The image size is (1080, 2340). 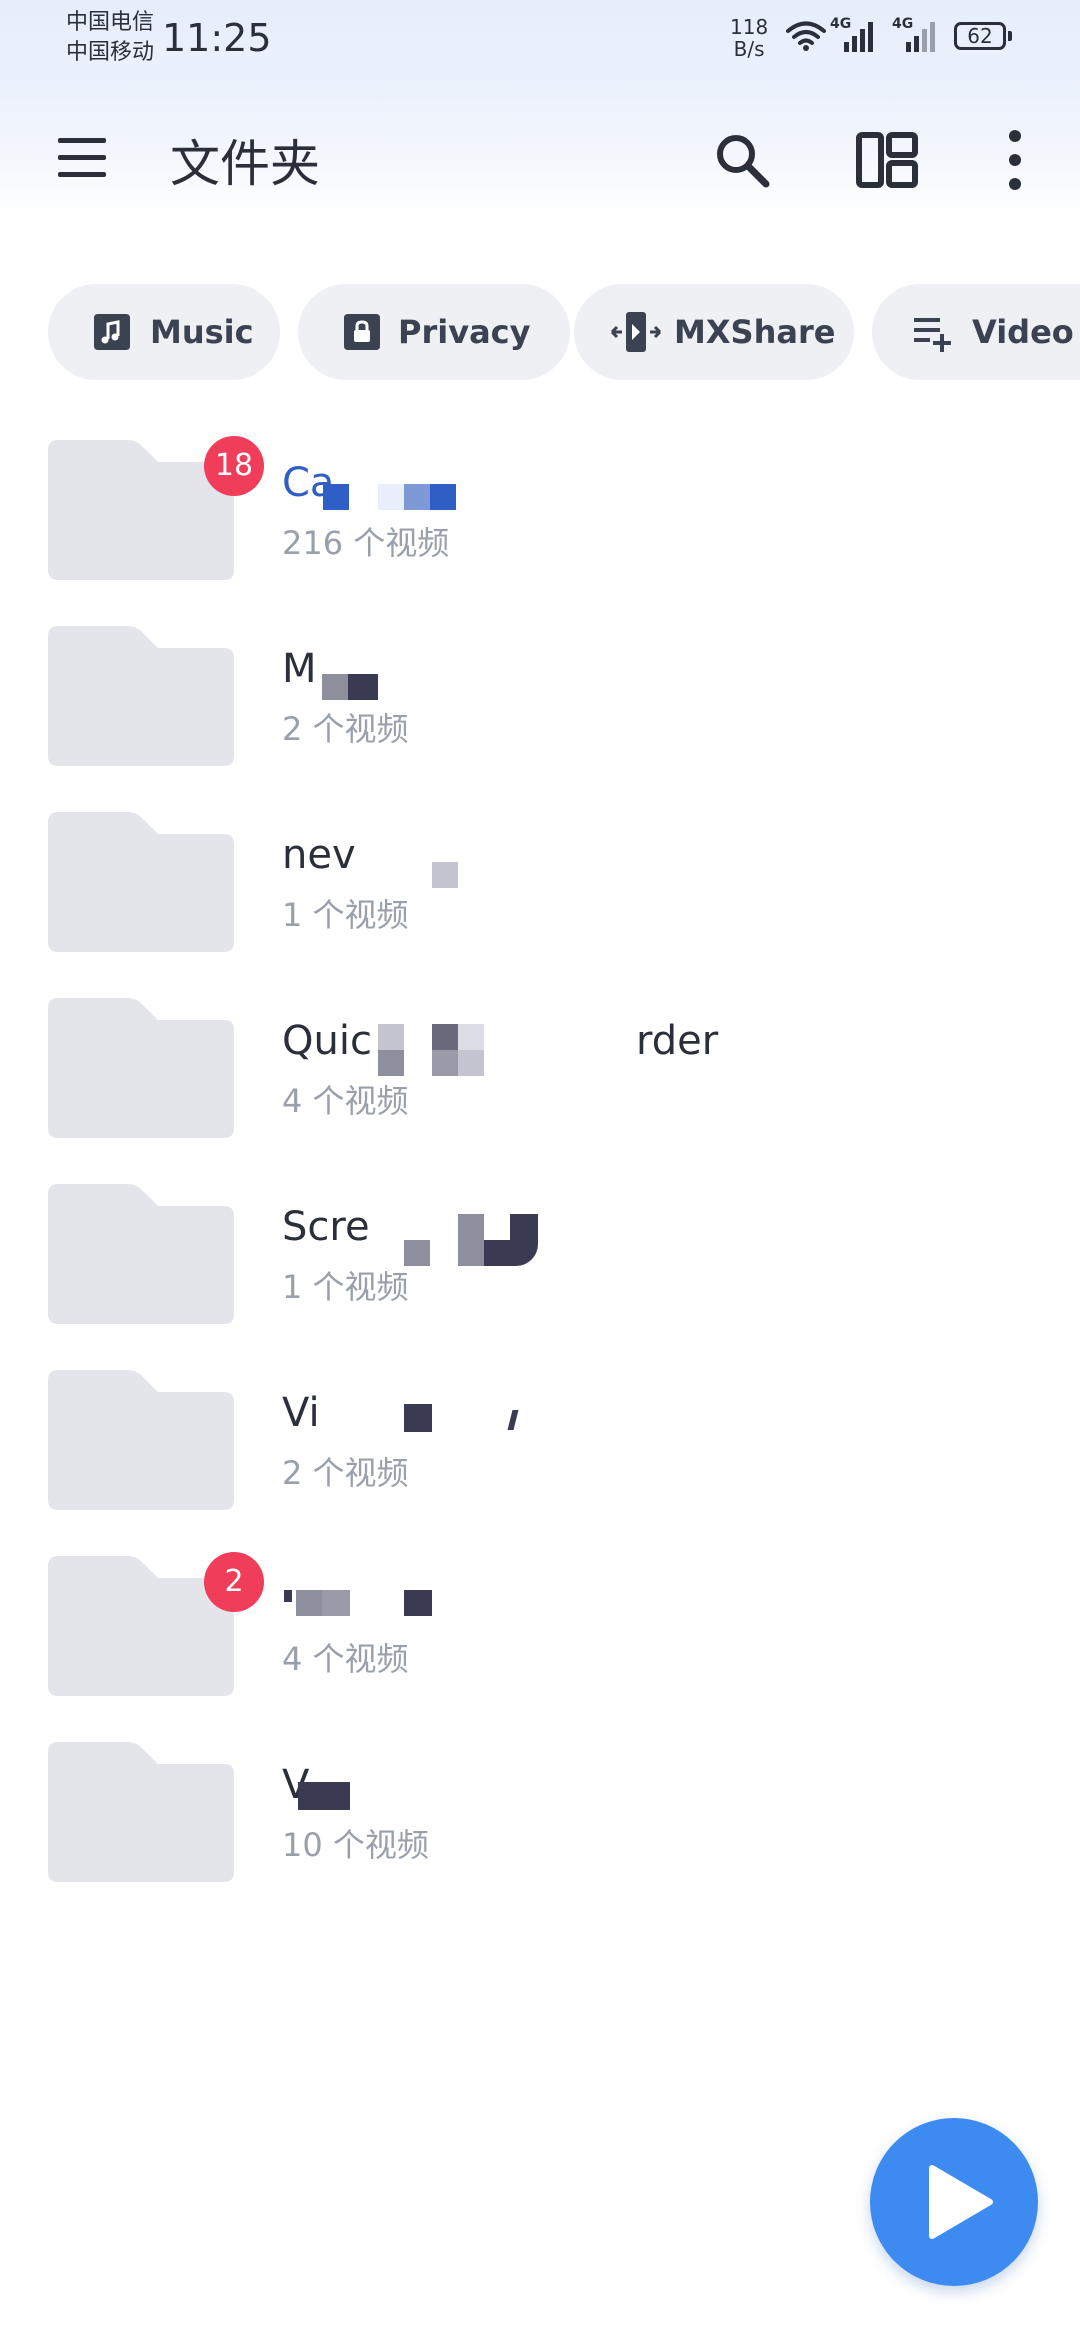 I want to click on search-icon, so click(x=742, y=160).